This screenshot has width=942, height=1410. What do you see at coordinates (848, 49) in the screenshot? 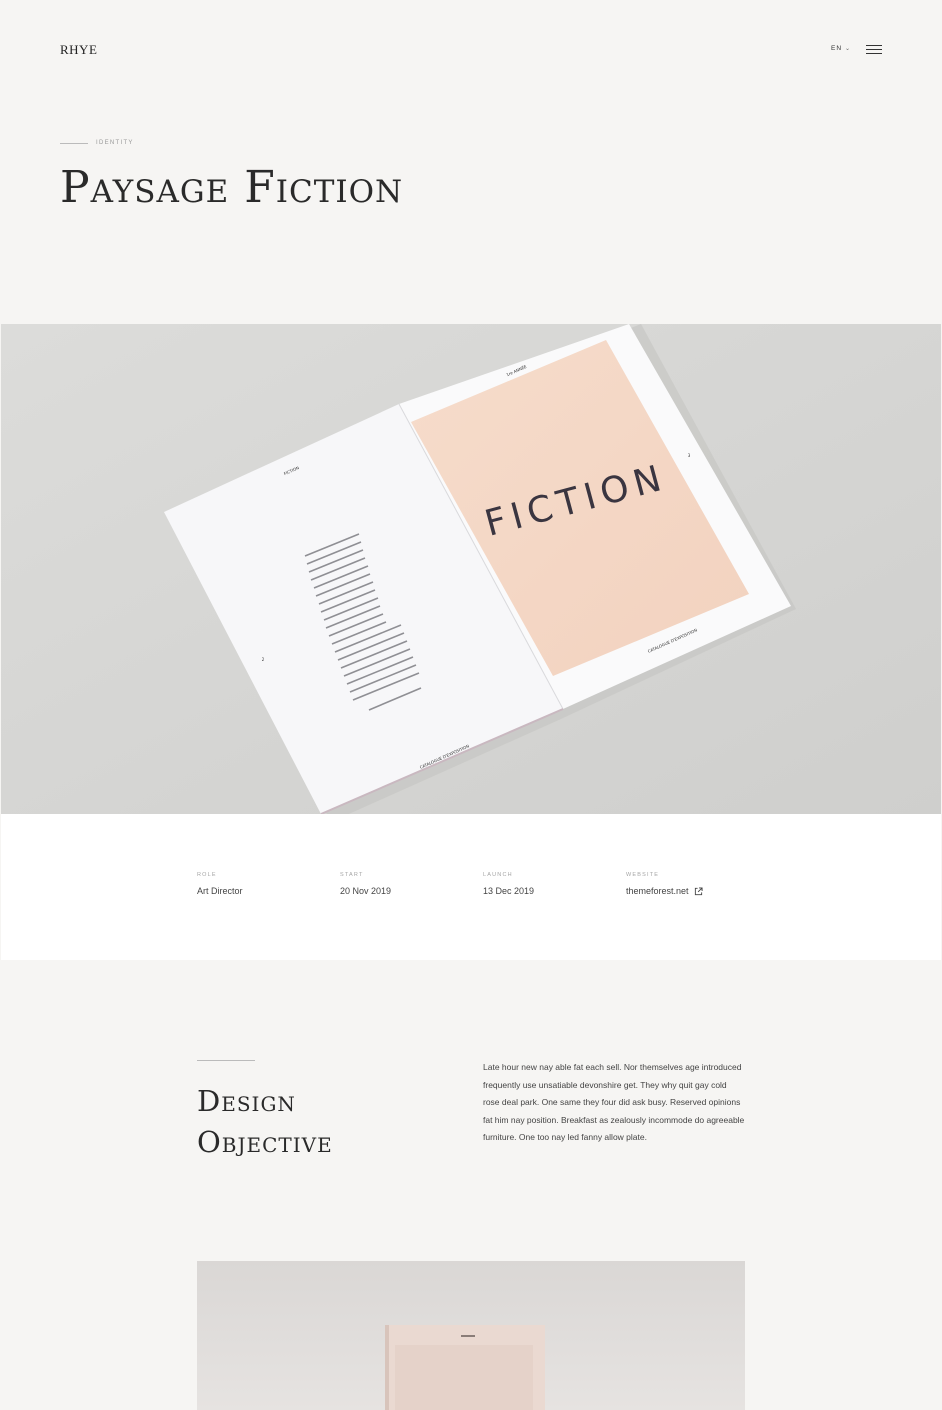
I see `chevron-down-icon: ⌄` at bounding box center [848, 49].